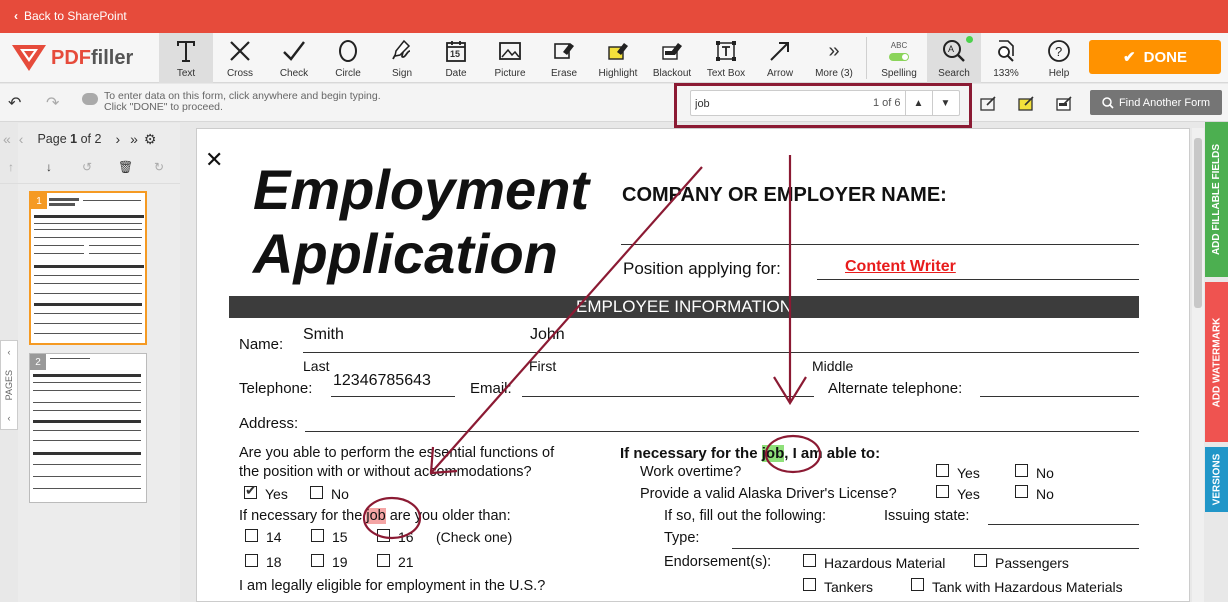 This screenshot has height=602, width=1228. What do you see at coordinates (134, 139) in the screenshot?
I see `last-page-icon: »` at bounding box center [134, 139].